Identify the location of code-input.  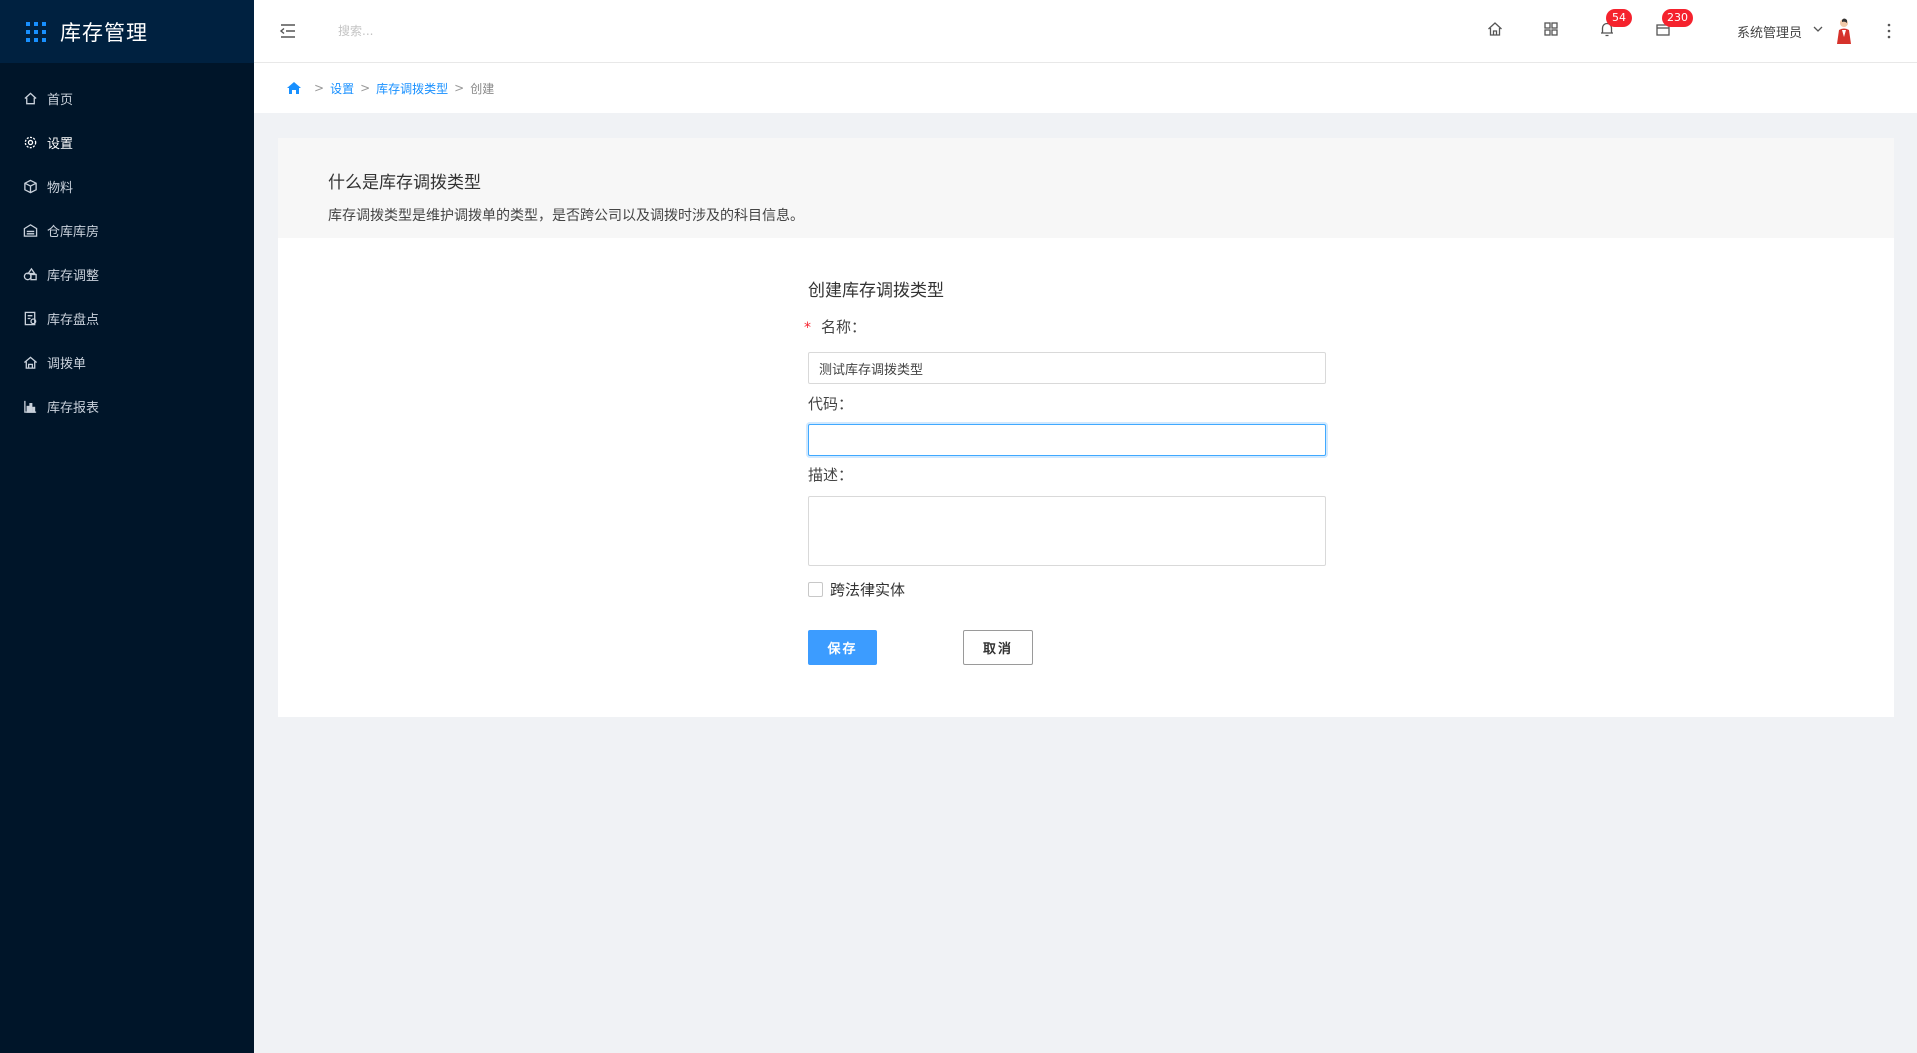
(1067, 440).